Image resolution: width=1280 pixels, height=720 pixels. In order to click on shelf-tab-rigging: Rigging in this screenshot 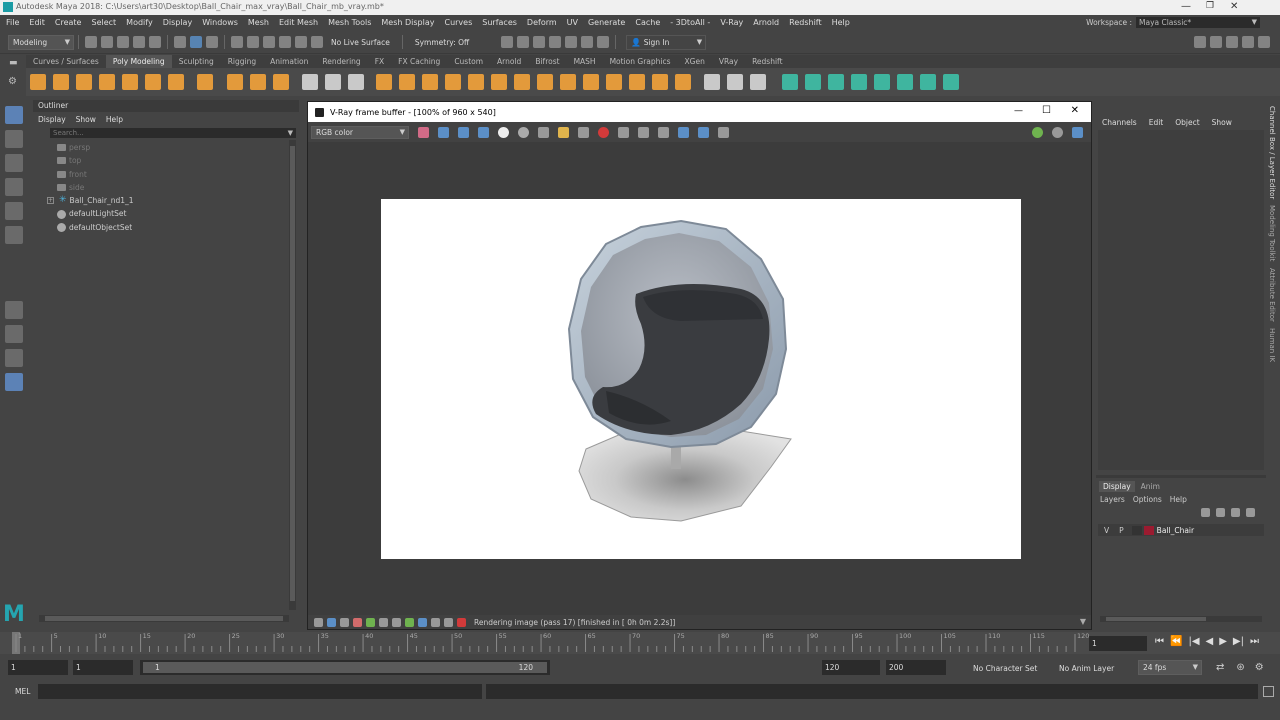, I will do `click(242, 61)`.